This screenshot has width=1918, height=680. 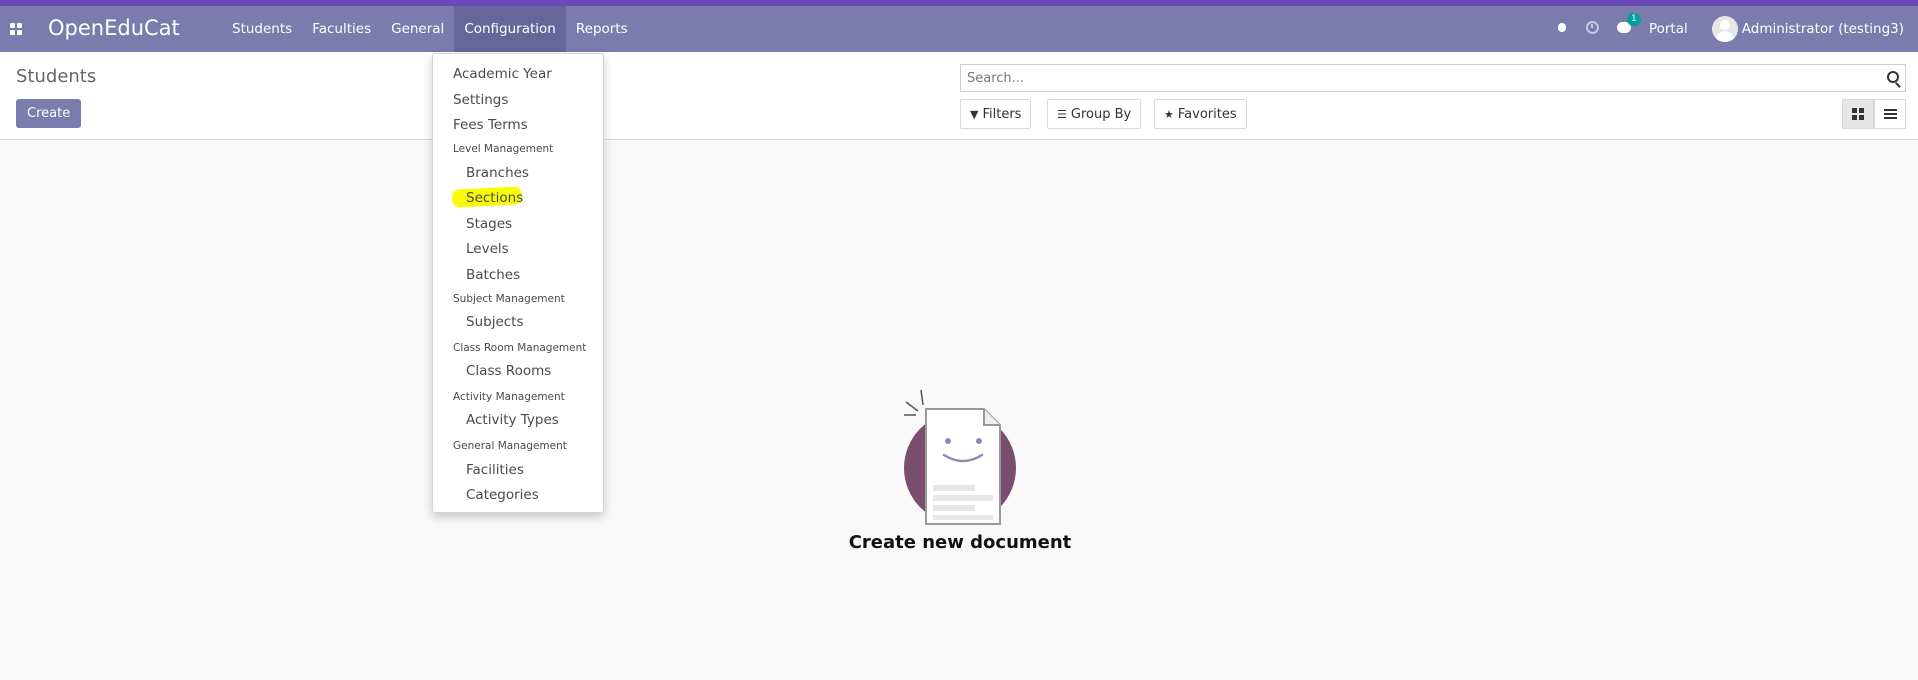 What do you see at coordinates (509, 299) in the screenshot?
I see `menu-section-subject-management: Subject Management` at bounding box center [509, 299].